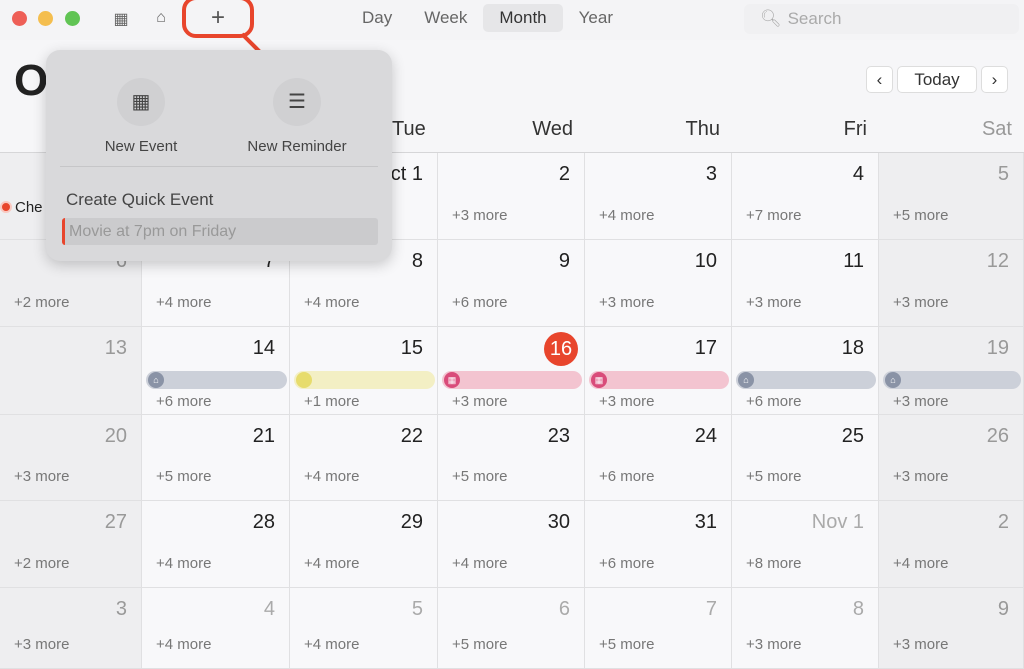 The image size is (1024, 669). Describe the element at coordinates (216, 544) in the screenshot. I see `day-cell: 28 +4 more` at that location.